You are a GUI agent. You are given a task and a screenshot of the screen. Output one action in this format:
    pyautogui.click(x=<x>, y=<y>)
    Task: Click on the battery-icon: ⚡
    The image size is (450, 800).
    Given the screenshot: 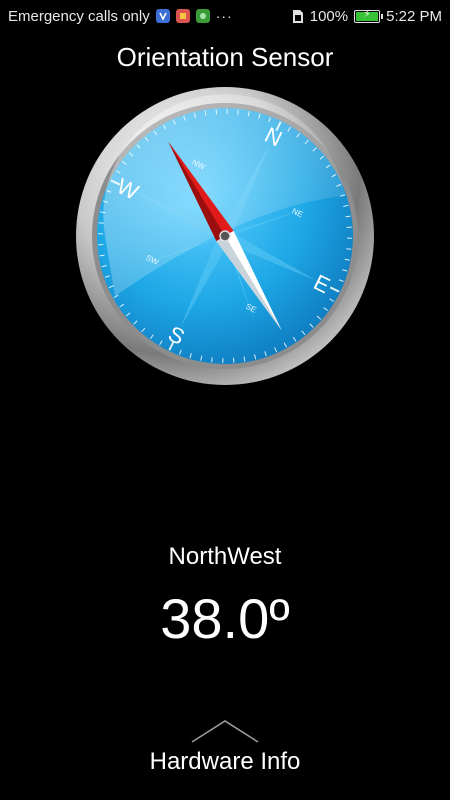 What is the action you would take?
    pyautogui.click(x=369, y=15)
    